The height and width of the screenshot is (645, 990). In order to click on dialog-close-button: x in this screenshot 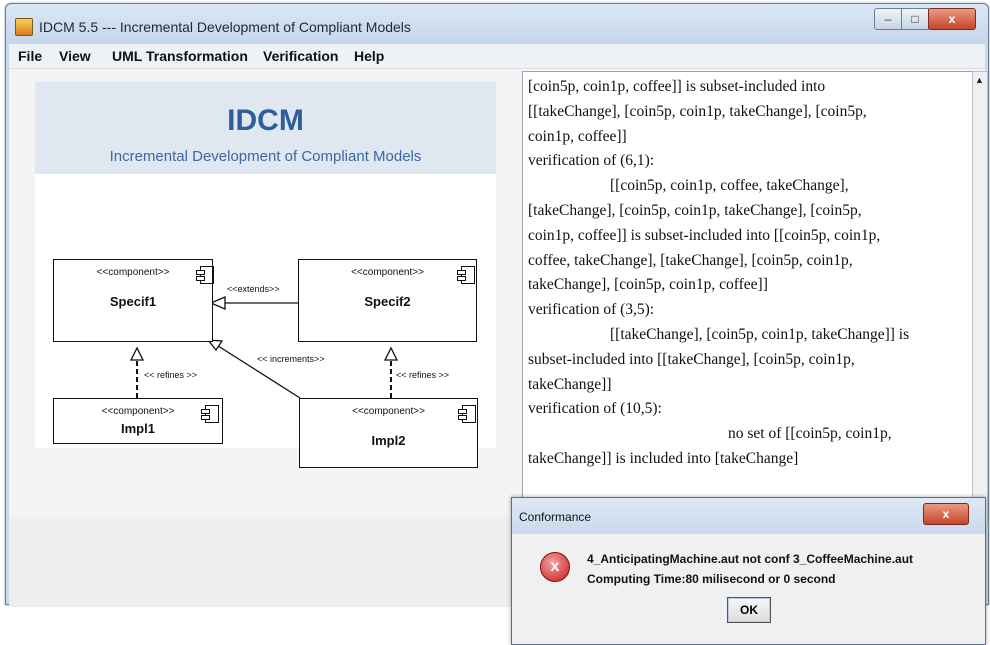, I will do `click(946, 514)`.